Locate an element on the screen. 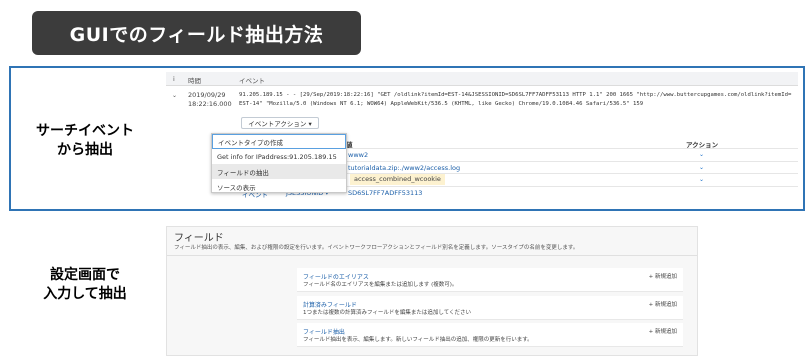 The image size is (811, 363). menu-item-extract-fields: フィールドの抽出 is located at coordinates (279, 171).